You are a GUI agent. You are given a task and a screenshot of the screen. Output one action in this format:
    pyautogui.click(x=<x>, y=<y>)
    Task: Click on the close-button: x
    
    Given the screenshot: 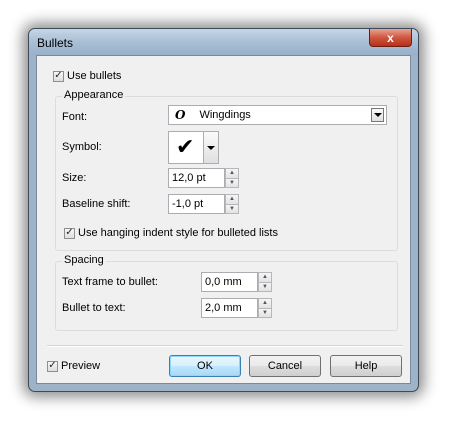 What is the action you would take?
    pyautogui.click(x=390, y=38)
    